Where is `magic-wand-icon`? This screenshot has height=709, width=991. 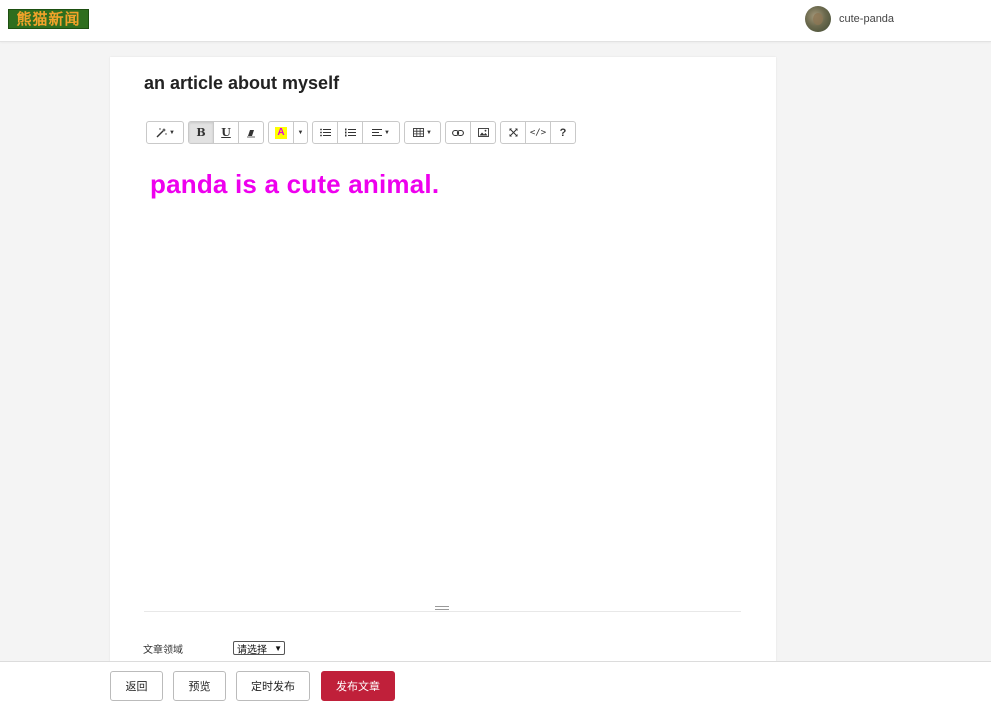 magic-wand-icon is located at coordinates (161, 133).